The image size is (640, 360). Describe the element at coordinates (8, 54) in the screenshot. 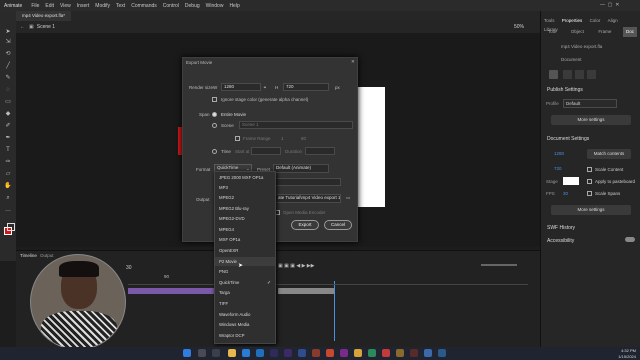

I see `free-transform-icon: ⟲` at that location.